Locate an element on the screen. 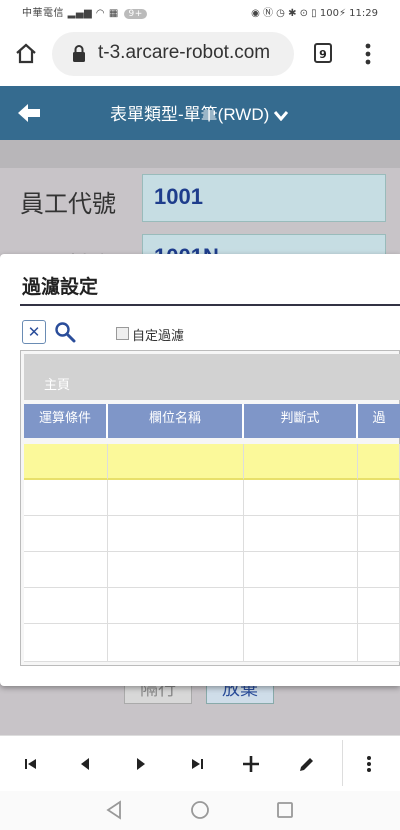 Image resolution: width=400 pixels, height=830 pixels. nav-back-icon is located at coordinates (114, 810).